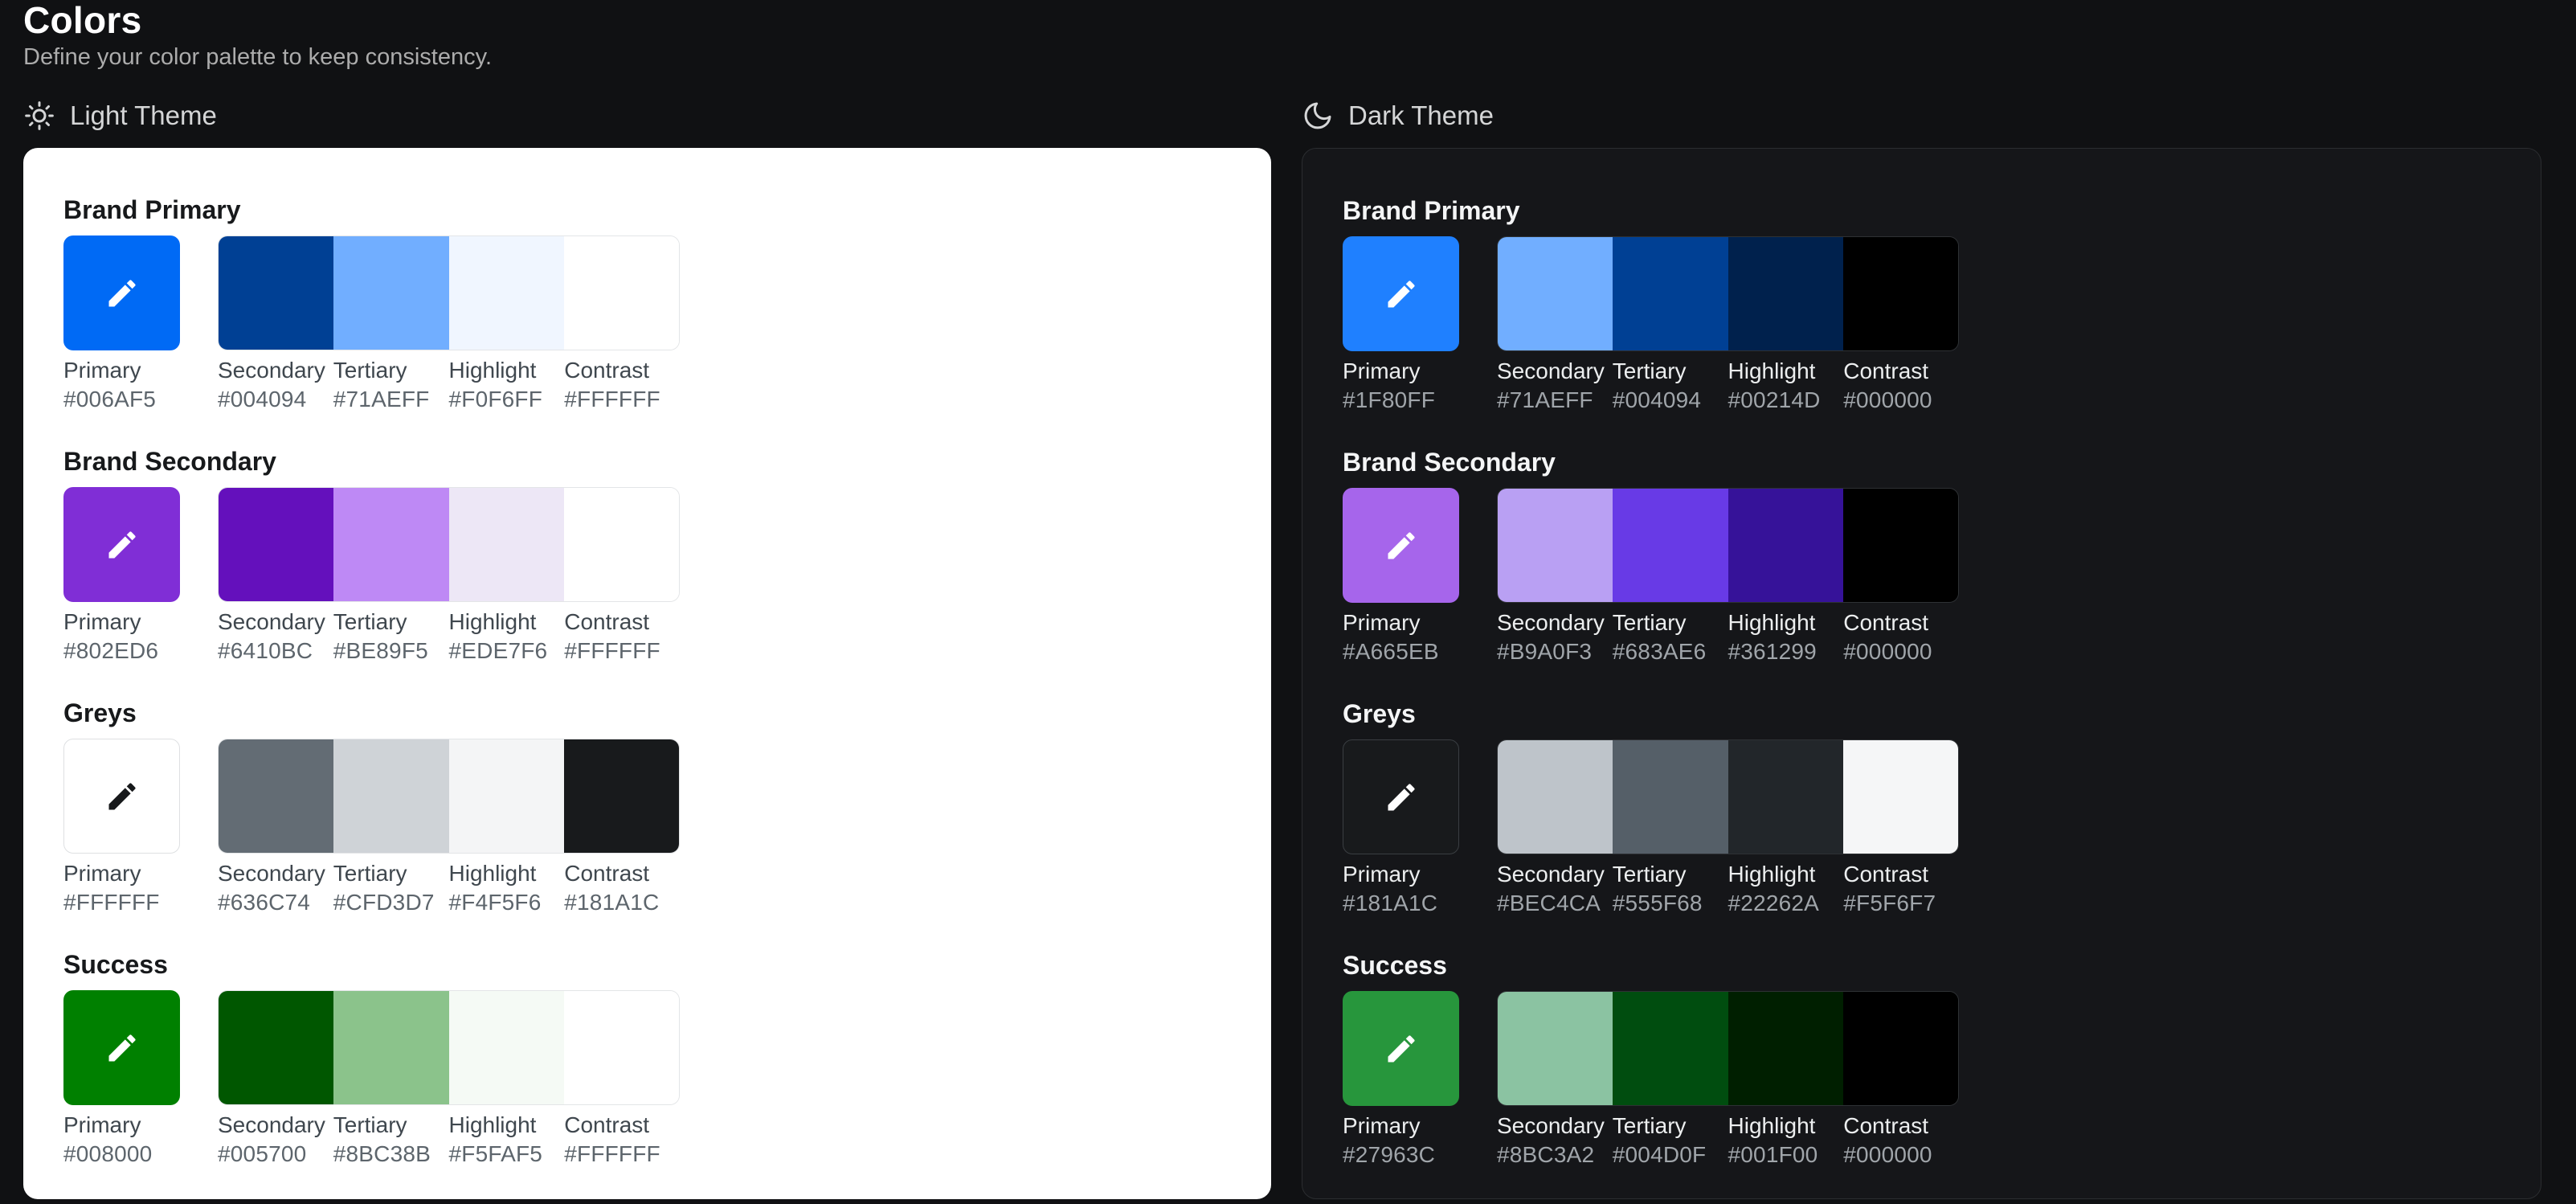 This screenshot has width=2576, height=1204. Describe the element at coordinates (1670, 386) in the screenshot. I see `swatch-label-cell: Tertiary #004094` at that location.